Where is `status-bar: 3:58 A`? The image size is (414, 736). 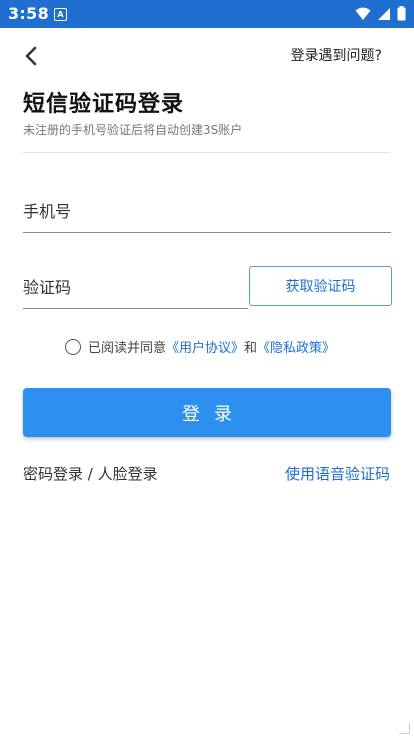 status-bar: 3:58 A is located at coordinates (207, 14).